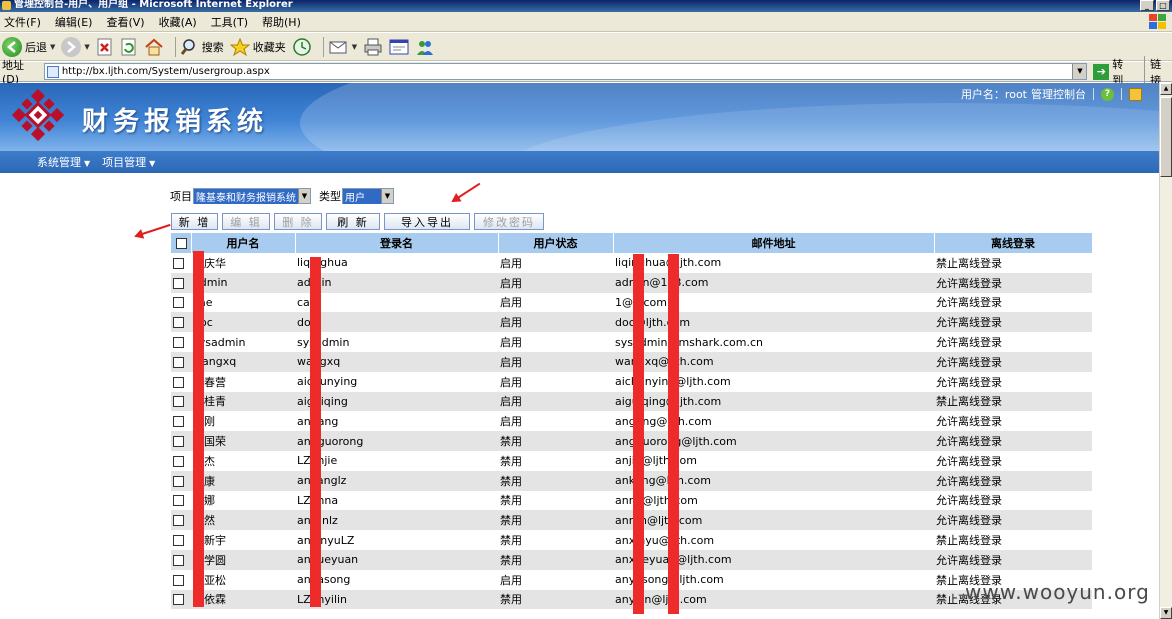 The width and height of the screenshot is (1172, 619). I want to click on minimize-button: _, so click(1147, 5).